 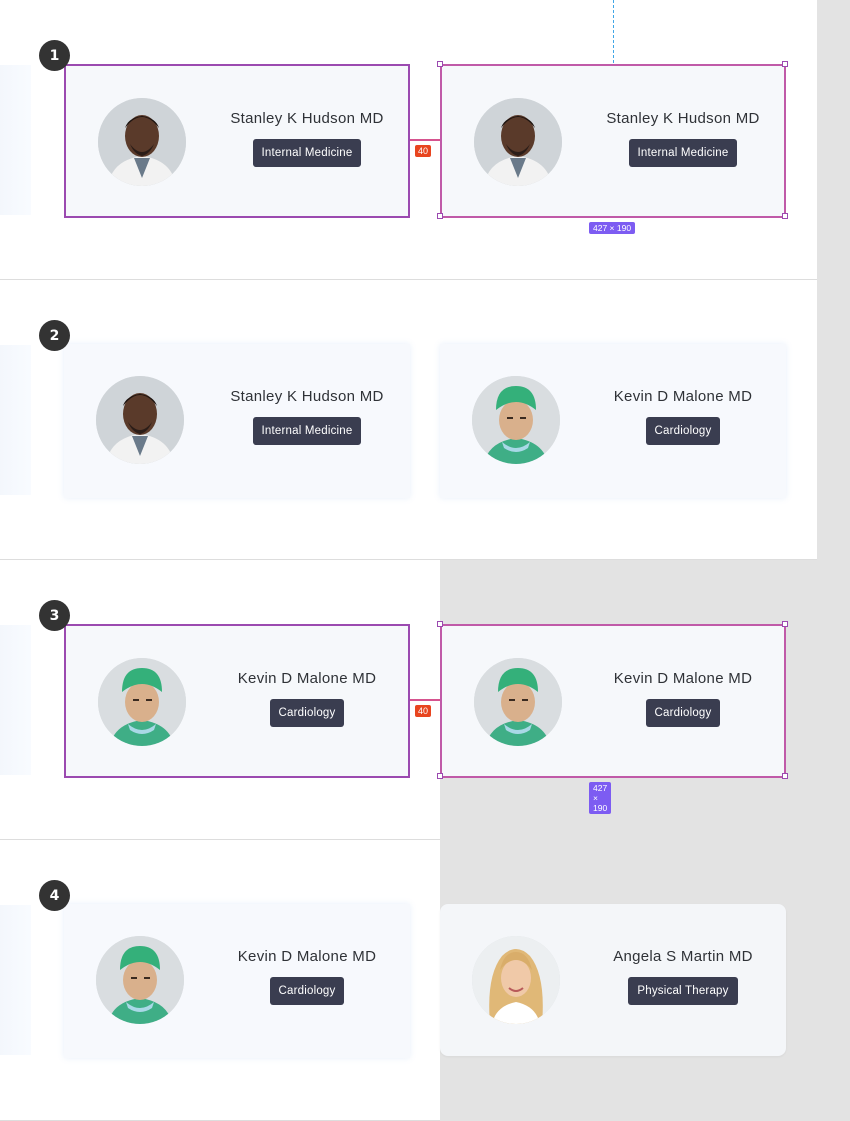 I want to click on doctor-card-stanley-copy: Stanley K Hudson MD Internal Medicine, so click(x=613, y=141).